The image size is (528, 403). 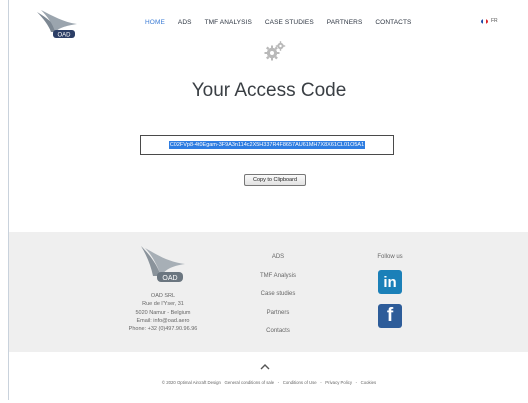 What do you see at coordinates (163, 320) in the screenshot?
I see `company-email: Email: info@oad.aero` at bounding box center [163, 320].